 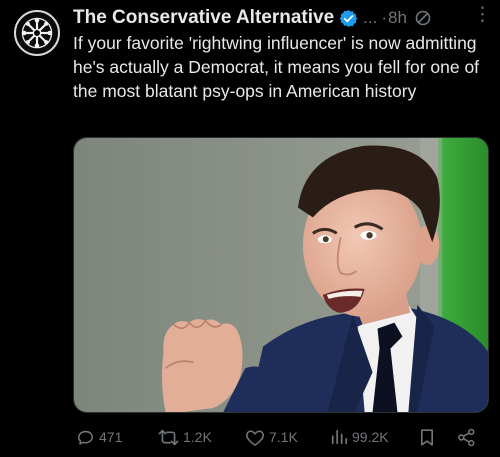 I want to click on reply-count: 471, so click(x=111, y=437).